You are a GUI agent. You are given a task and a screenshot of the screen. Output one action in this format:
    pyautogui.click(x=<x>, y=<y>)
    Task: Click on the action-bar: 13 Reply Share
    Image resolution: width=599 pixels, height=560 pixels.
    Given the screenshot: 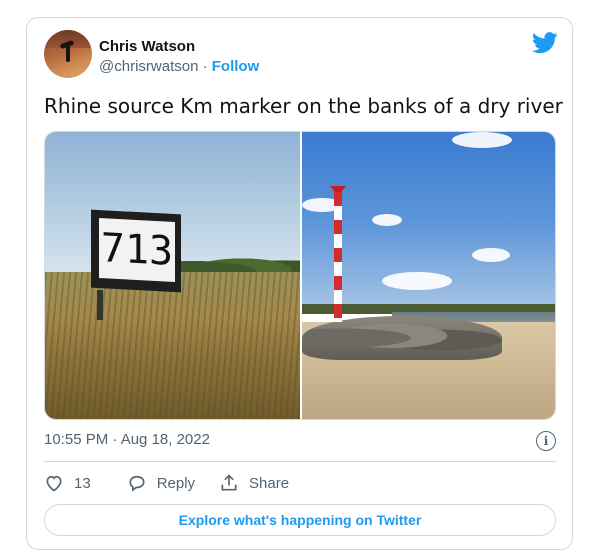 What is the action you would take?
    pyautogui.click(x=166, y=483)
    